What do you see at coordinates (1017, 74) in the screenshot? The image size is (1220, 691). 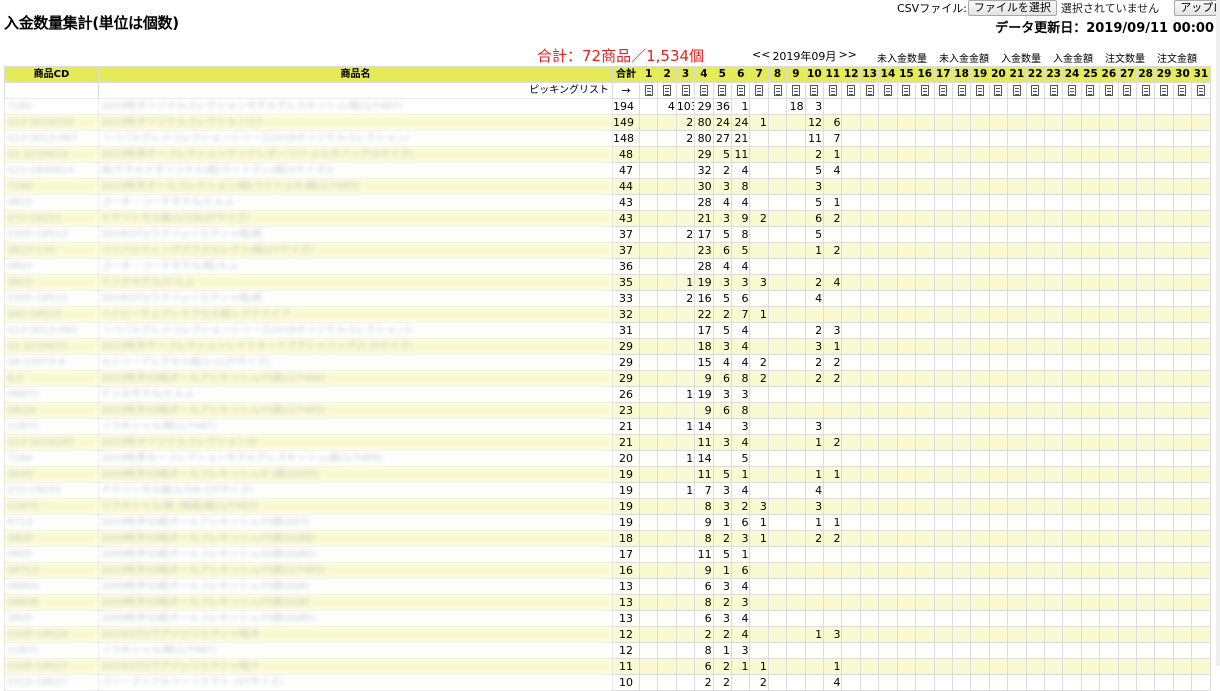 I see `header-day-21: 21` at bounding box center [1017, 74].